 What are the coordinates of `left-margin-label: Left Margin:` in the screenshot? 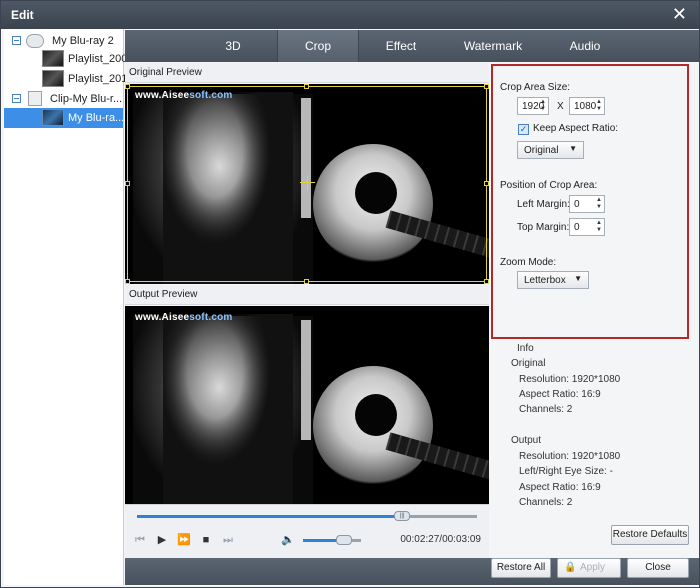 It's located at (543, 204).